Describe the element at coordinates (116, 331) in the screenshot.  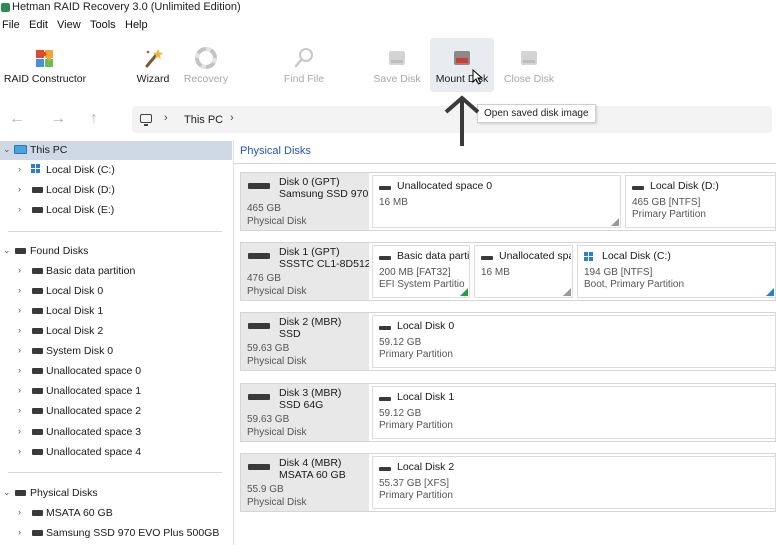
I see `tree-item-found: › Local Disk 2` at that location.